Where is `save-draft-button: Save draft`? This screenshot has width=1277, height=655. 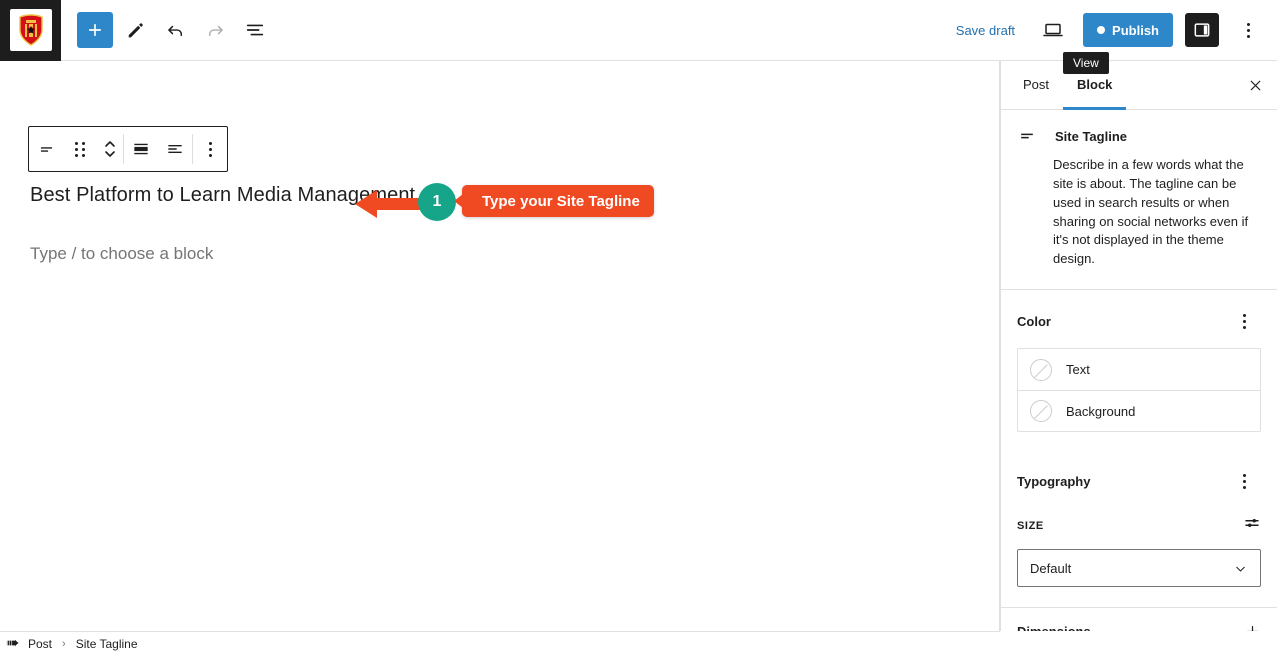 save-draft-button: Save draft is located at coordinates (985, 30).